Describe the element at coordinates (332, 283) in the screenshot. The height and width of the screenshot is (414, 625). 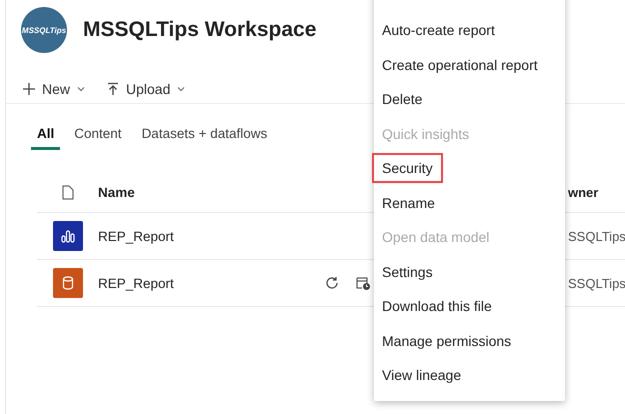
I see `refresh-icon` at that location.